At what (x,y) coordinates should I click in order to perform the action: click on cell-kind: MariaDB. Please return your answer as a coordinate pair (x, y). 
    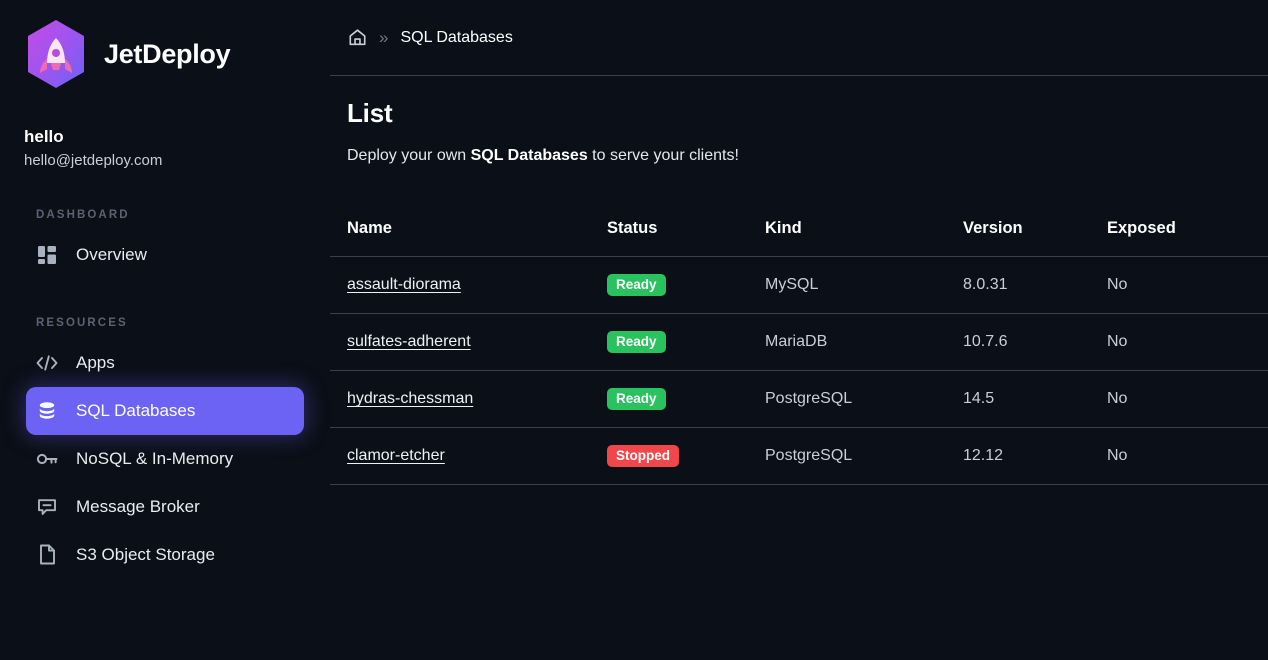
    Looking at the image, I should click on (864, 342).